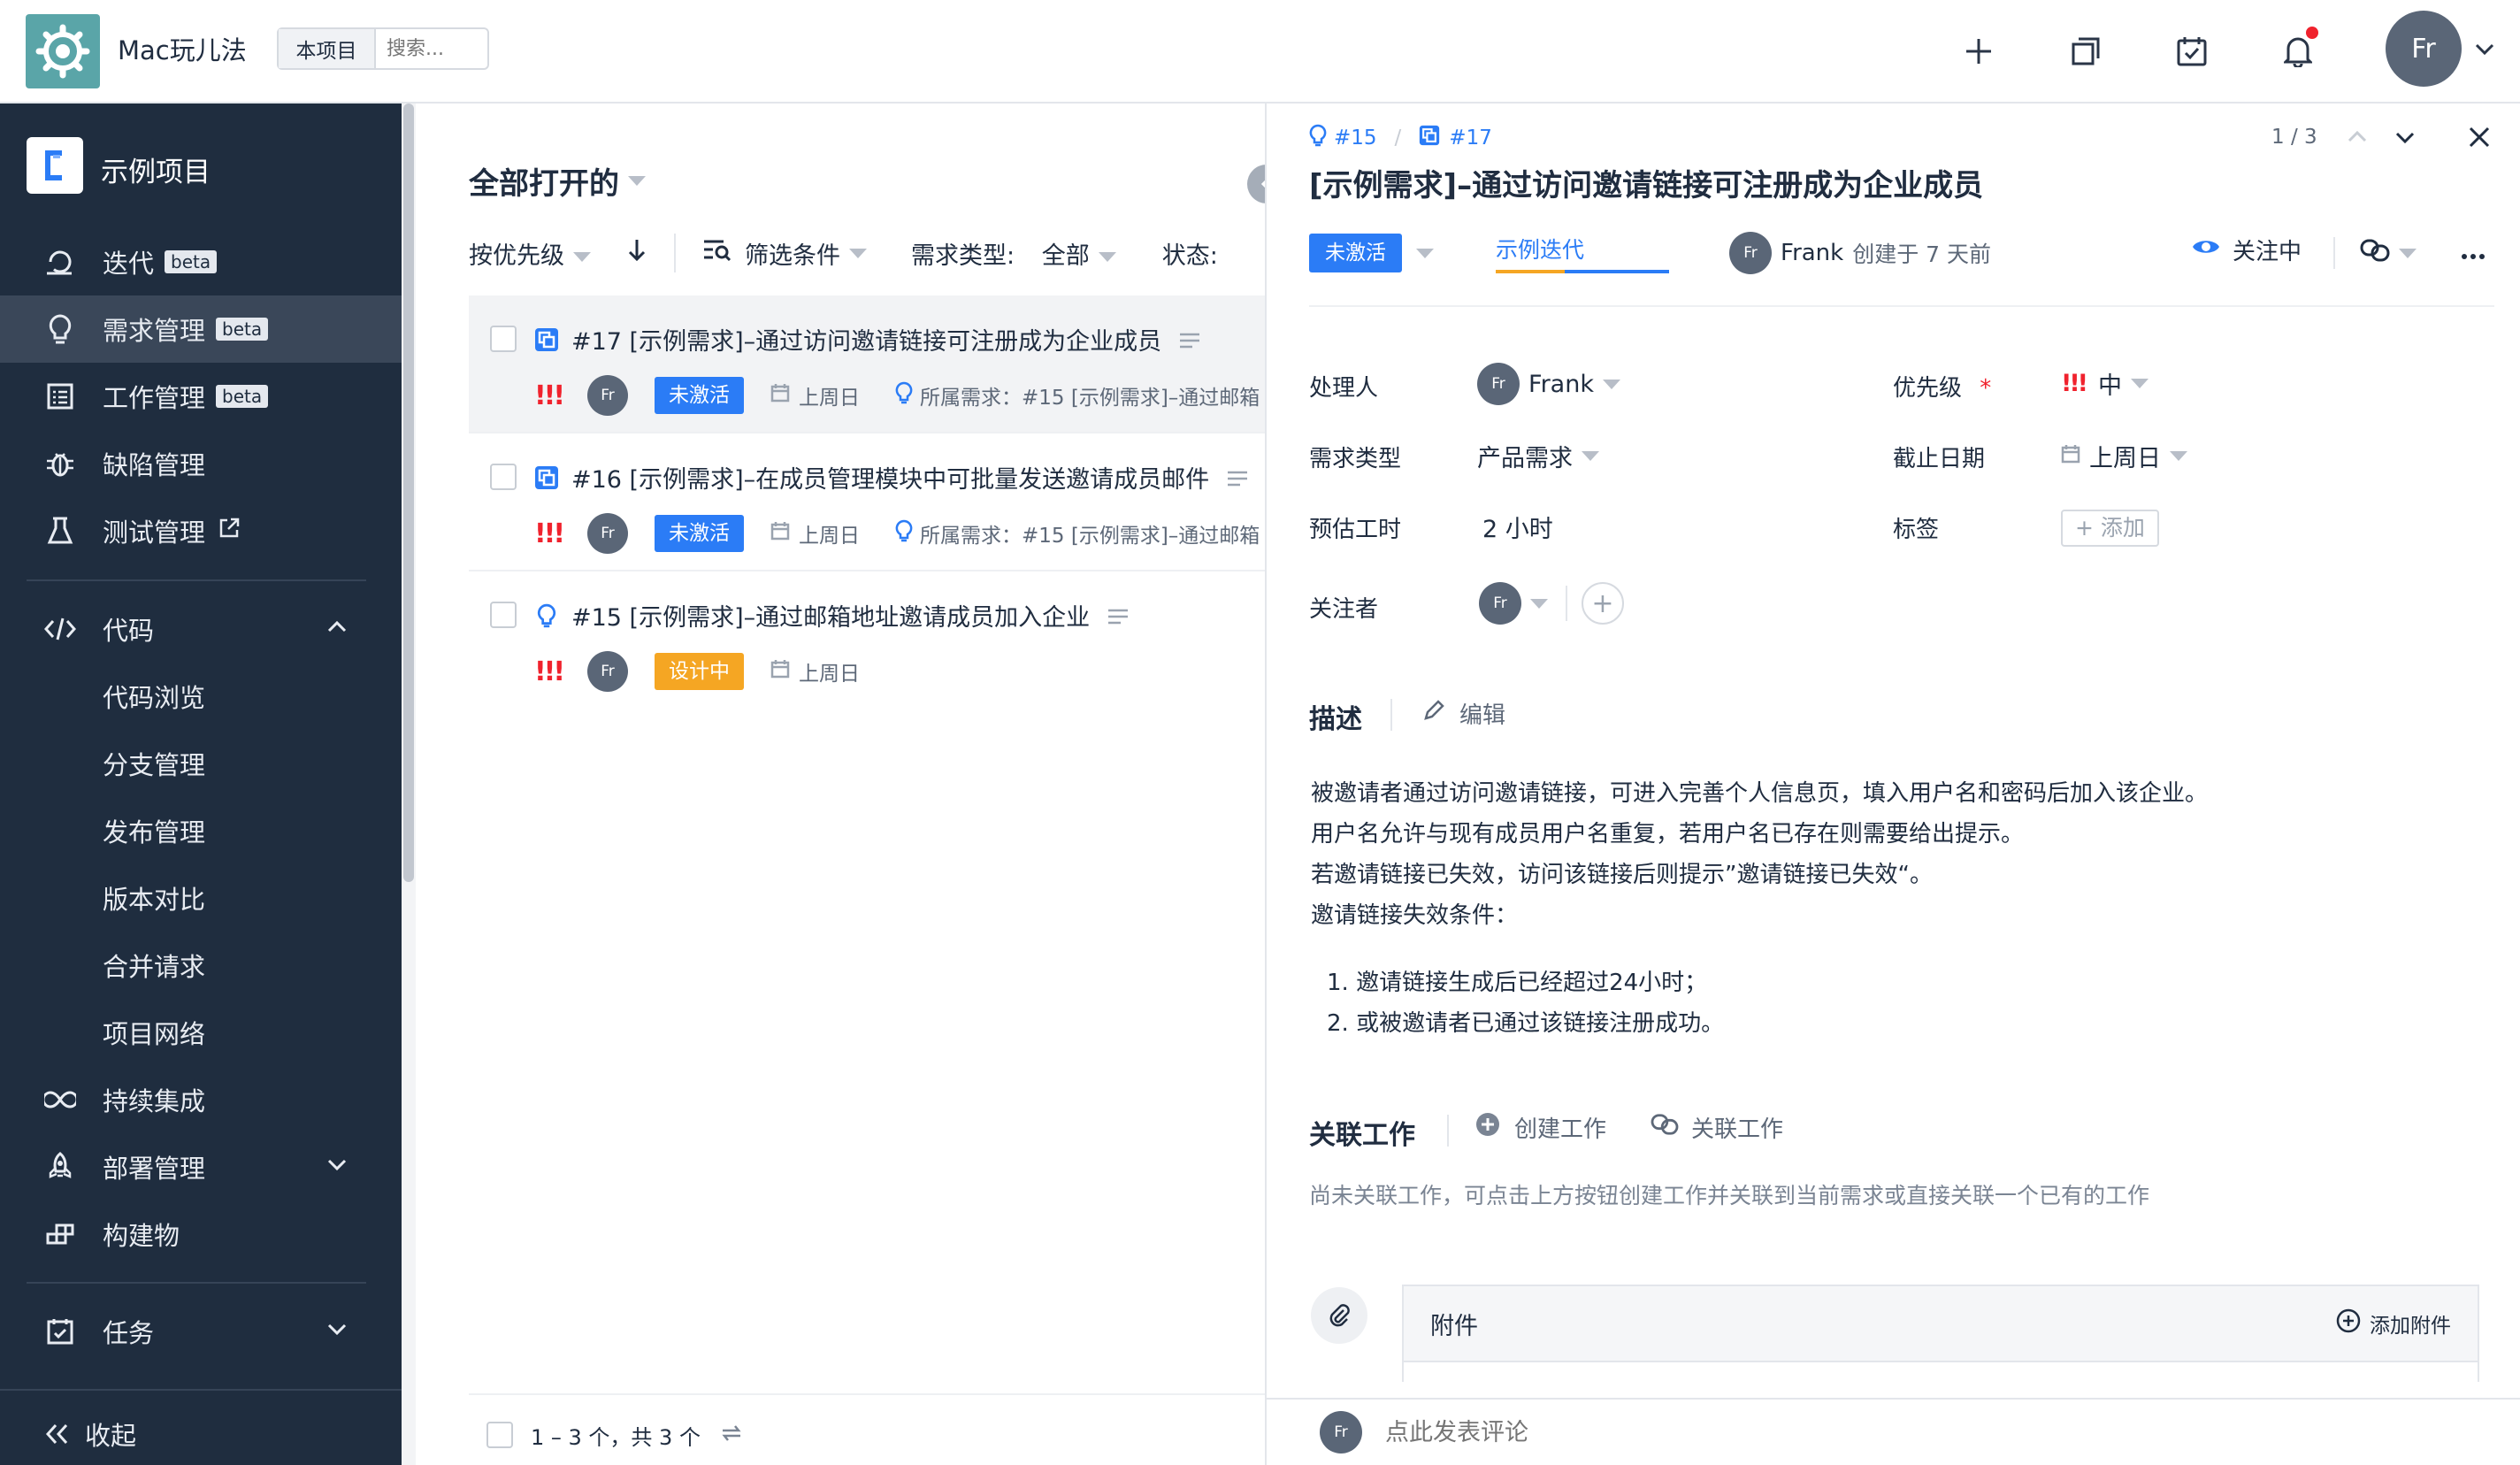 This screenshot has height=1465, width=2520. I want to click on iteration-text: 示例迭代, so click(1540, 250).